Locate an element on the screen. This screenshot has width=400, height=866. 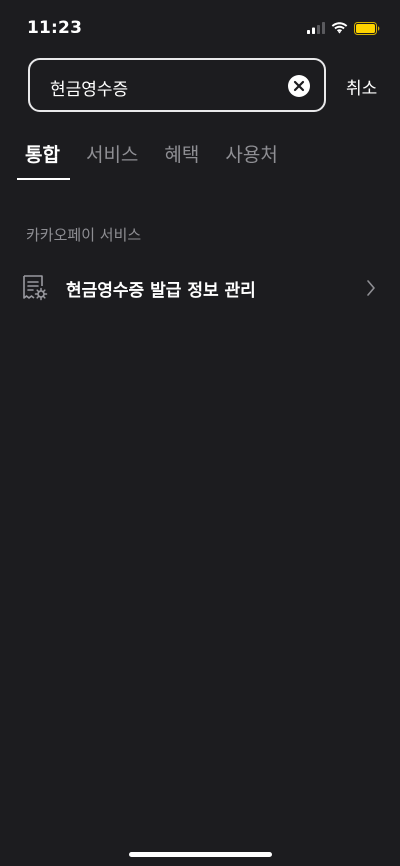
battery-icon is located at coordinates (367, 28).